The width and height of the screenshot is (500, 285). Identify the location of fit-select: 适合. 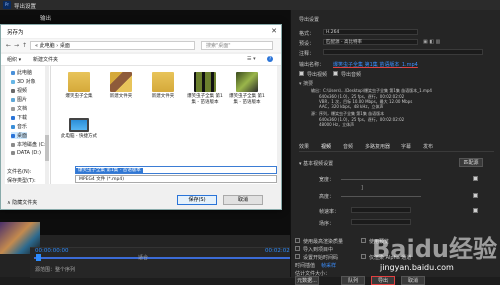
(143, 257).